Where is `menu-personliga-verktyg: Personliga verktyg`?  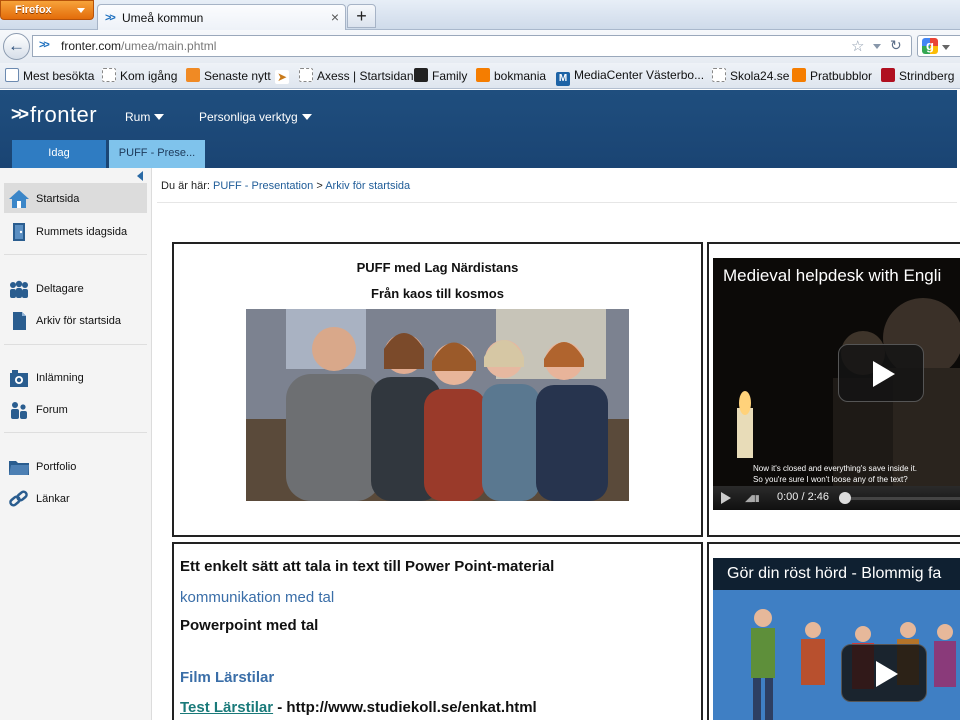
menu-personliga-verktyg: Personliga verktyg is located at coordinates (255, 117).